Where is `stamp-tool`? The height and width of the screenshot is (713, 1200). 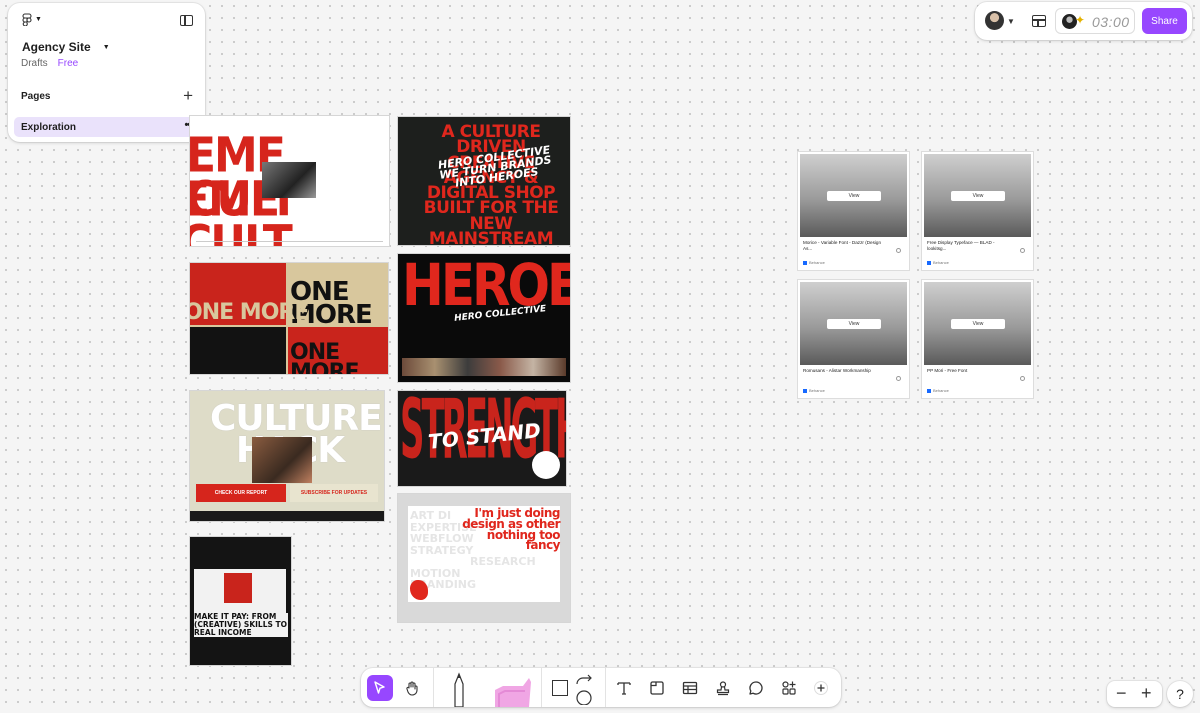 stamp-tool is located at coordinates (723, 688).